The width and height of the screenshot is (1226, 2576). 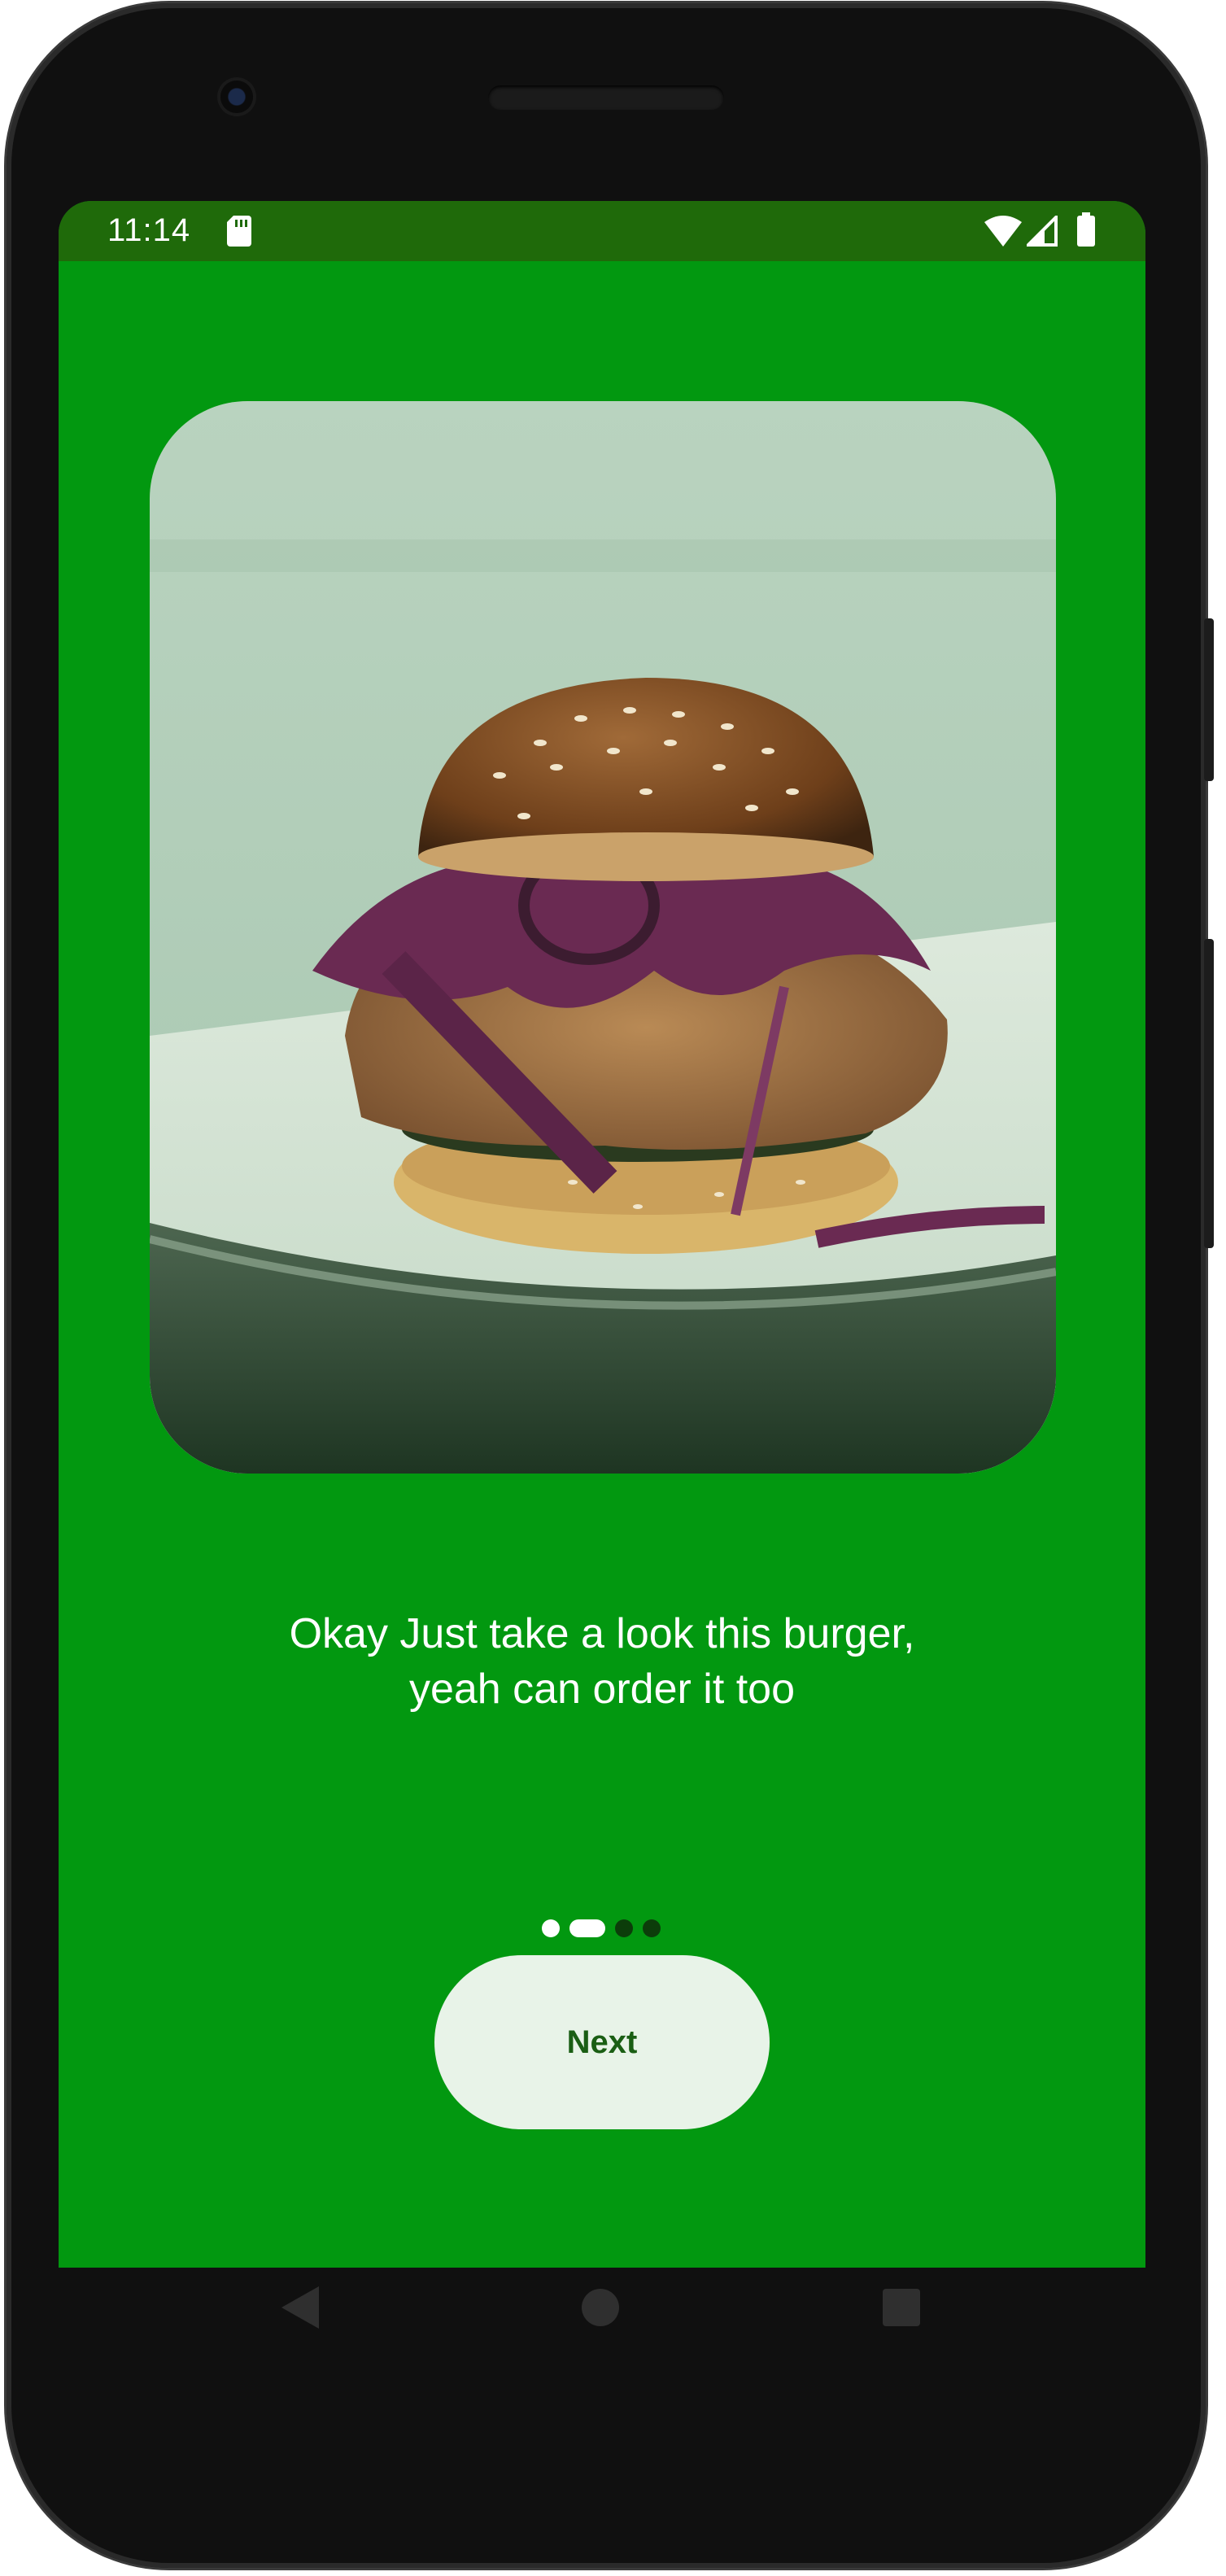 I want to click on page-dot-active, so click(x=587, y=1928).